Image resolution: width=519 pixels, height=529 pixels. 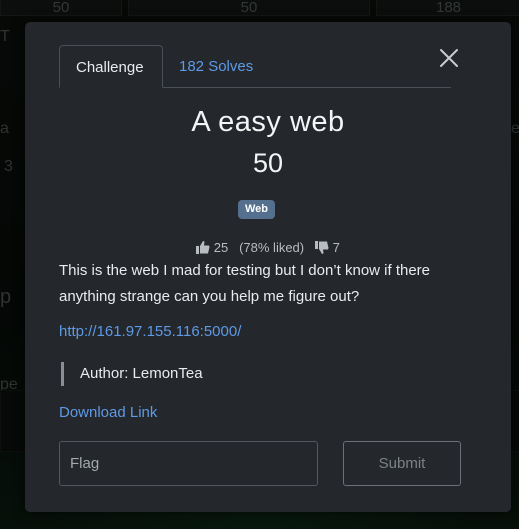 I want to click on challenge-rating: 25 (78% liked) 7, so click(x=268, y=247).